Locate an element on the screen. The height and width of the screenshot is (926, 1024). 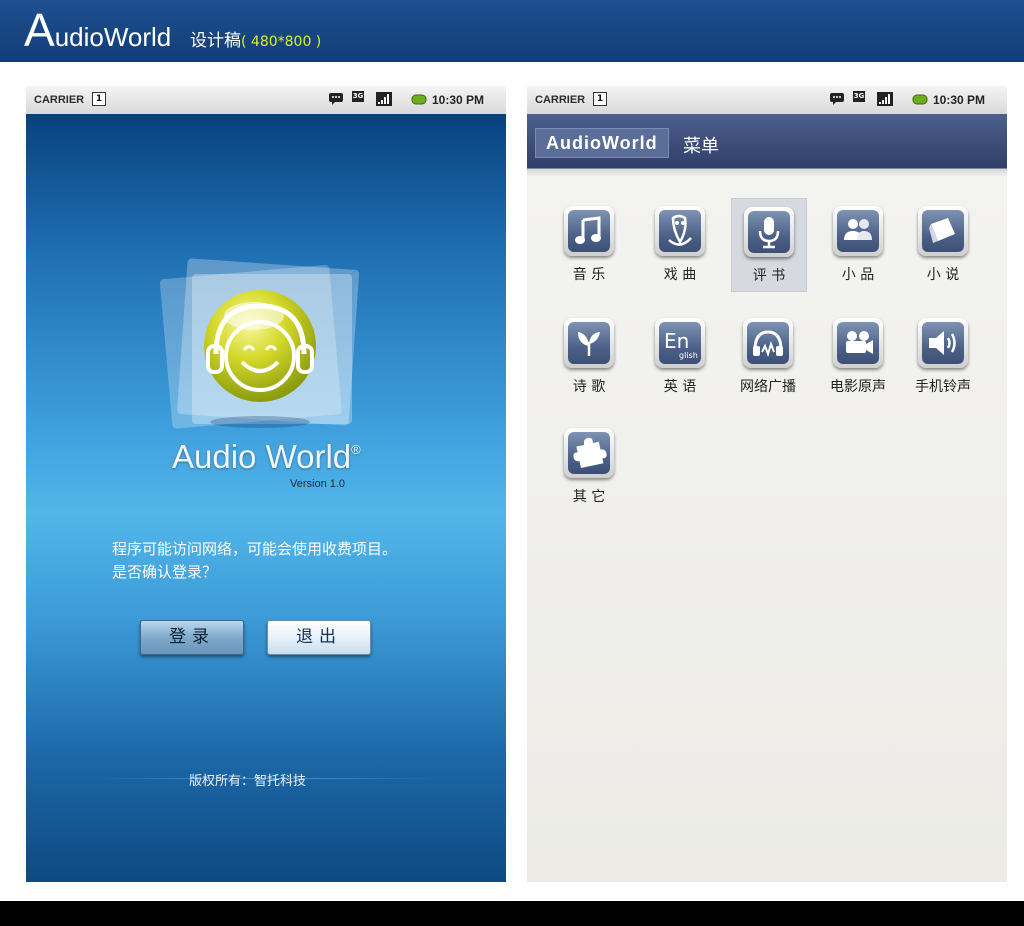
app-name: Audio World® is located at coordinates (266, 457).